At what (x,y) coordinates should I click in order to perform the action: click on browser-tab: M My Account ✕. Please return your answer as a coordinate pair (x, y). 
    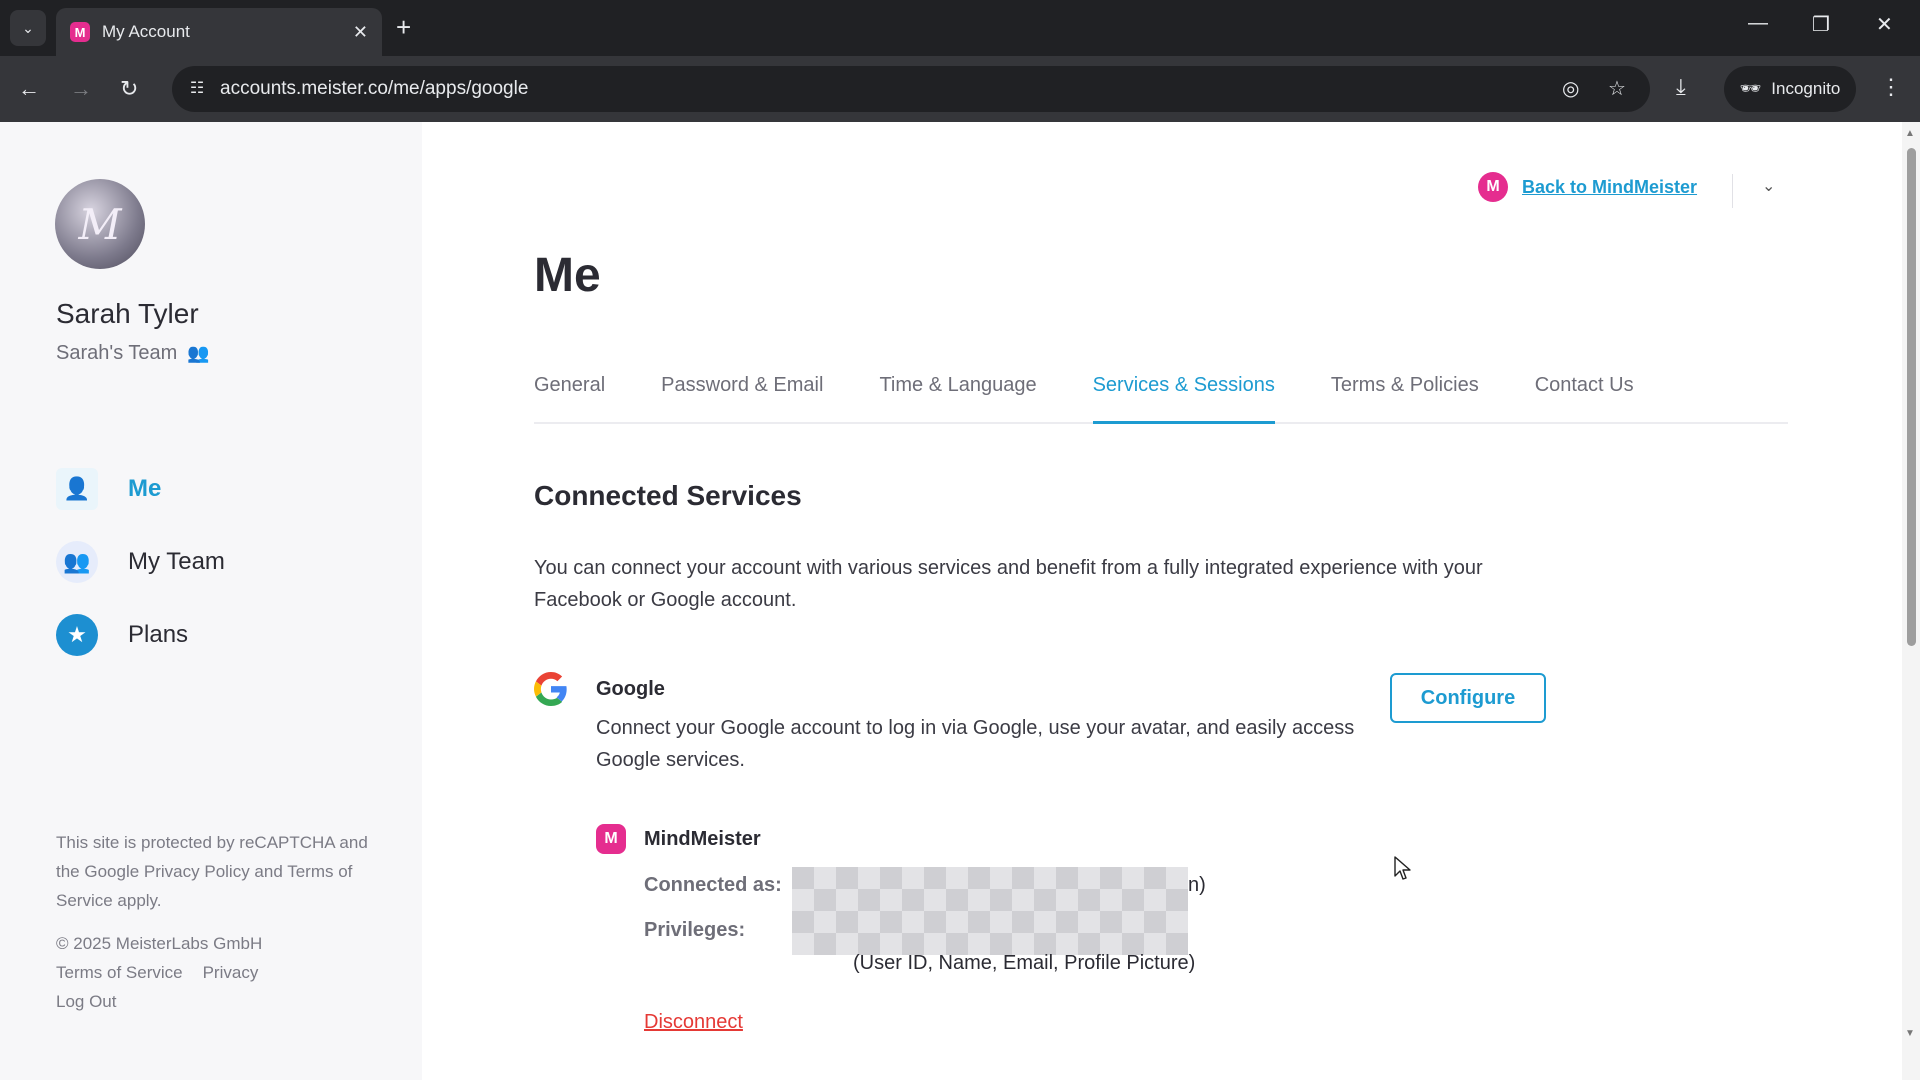
    Looking at the image, I should click on (219, 32).